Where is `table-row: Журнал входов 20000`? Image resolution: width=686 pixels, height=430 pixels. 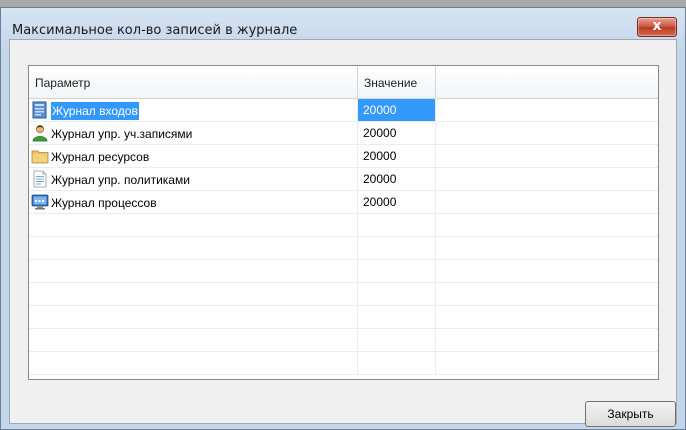
table-row: Журнал входов 20000 is located at coordinates (343, 110).